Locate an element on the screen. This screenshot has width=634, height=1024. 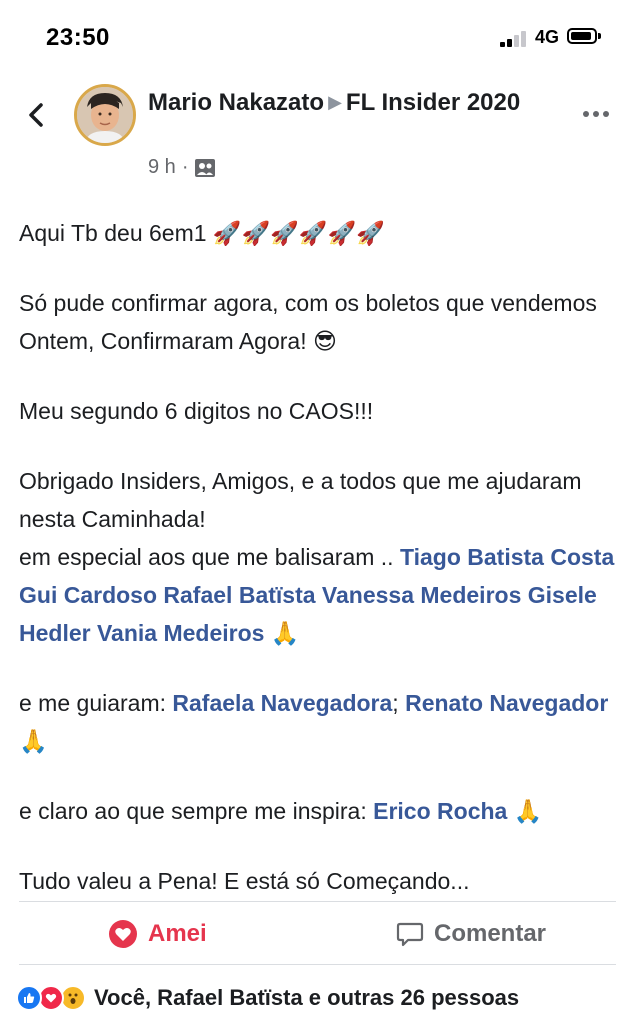
mention-tag: Rafaela Navegadora is located at coordinates (282, 703).